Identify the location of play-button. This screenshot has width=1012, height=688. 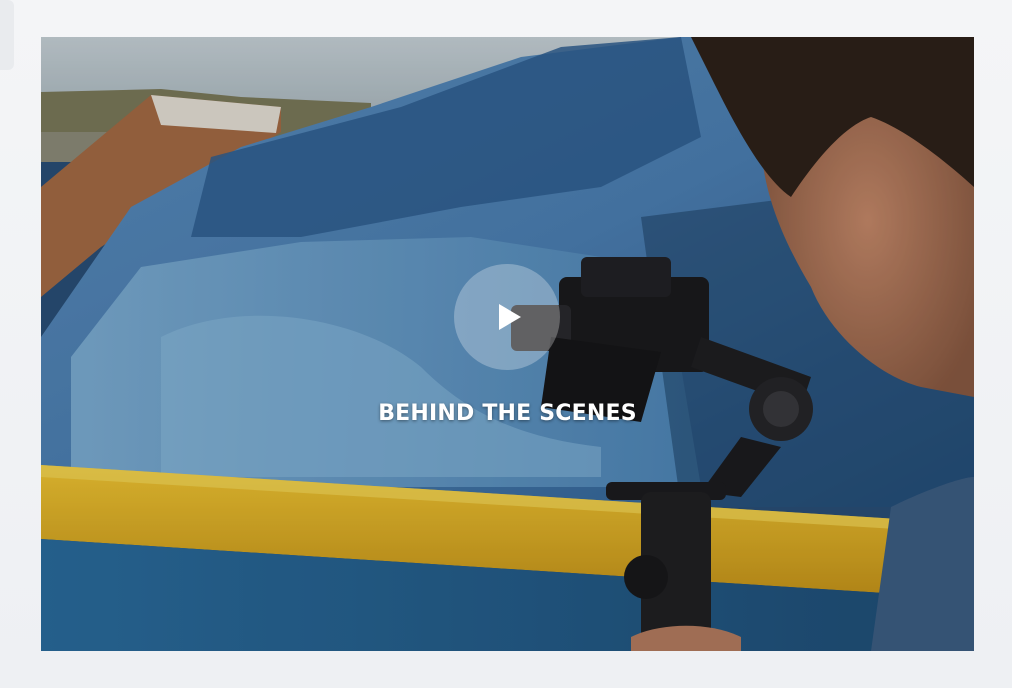
(507, 317).